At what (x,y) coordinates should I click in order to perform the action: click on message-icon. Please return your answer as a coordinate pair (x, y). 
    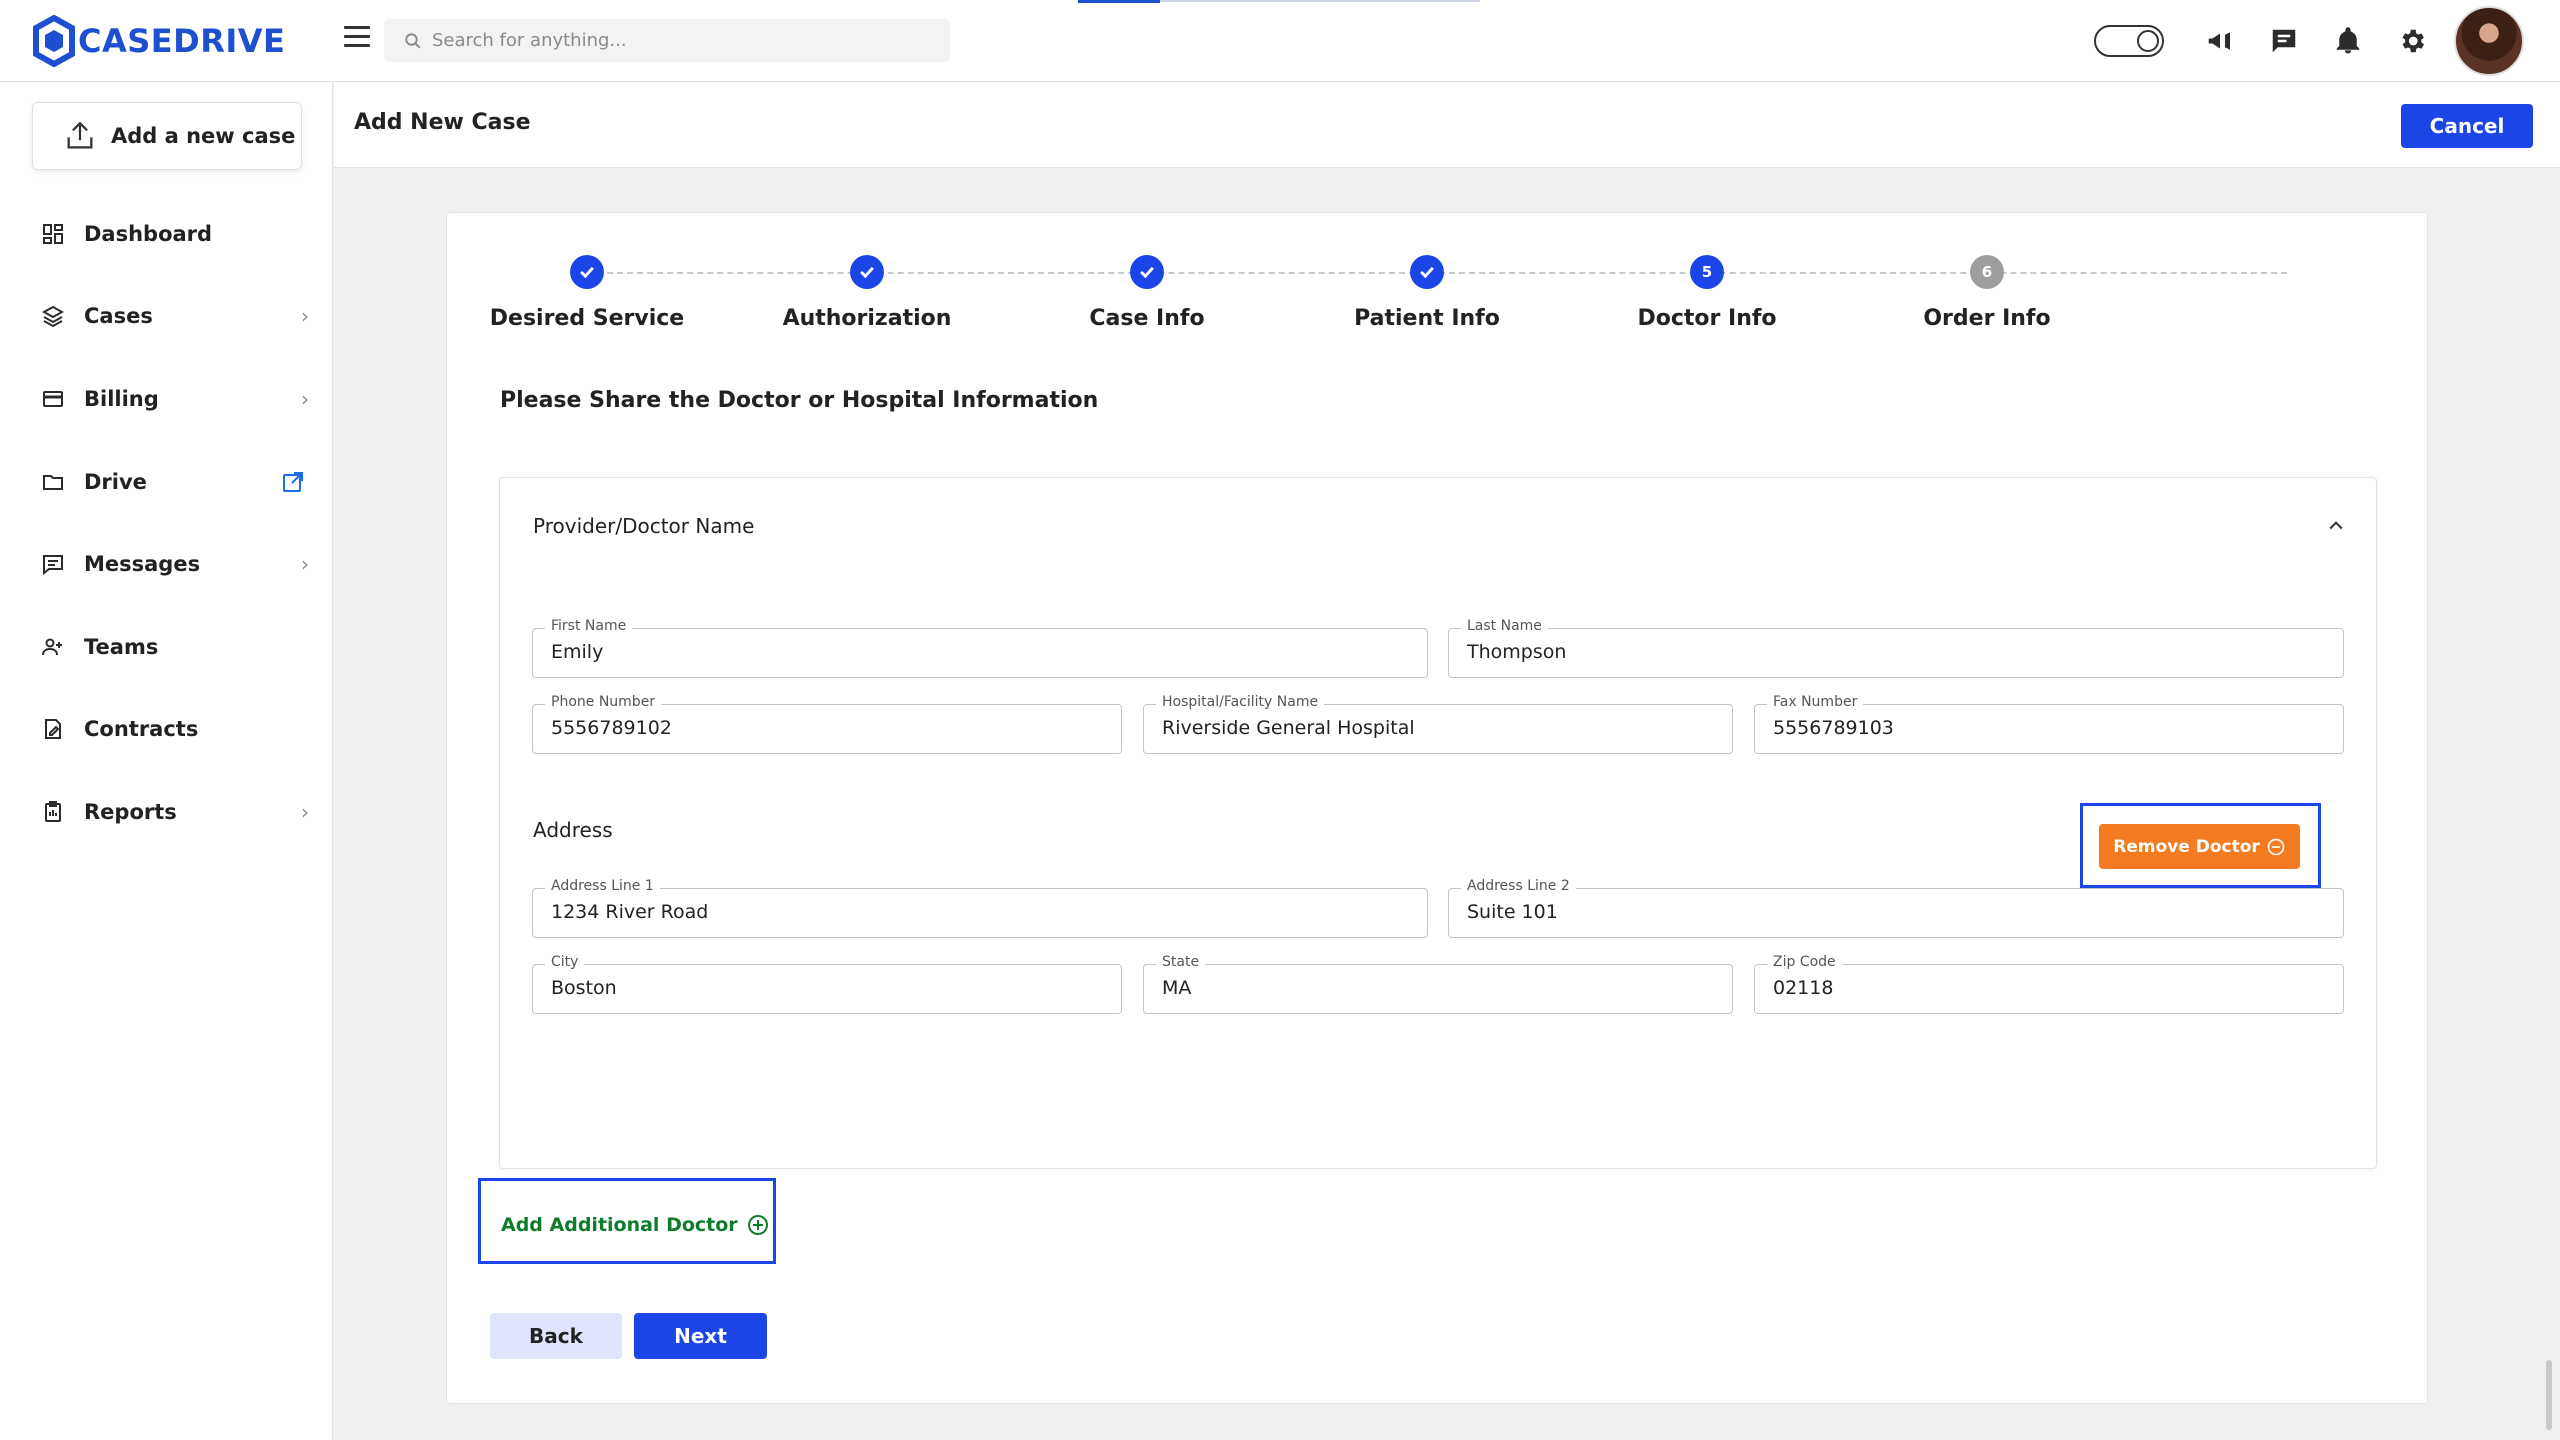
    Looking at the image, I should click on (53, 564).